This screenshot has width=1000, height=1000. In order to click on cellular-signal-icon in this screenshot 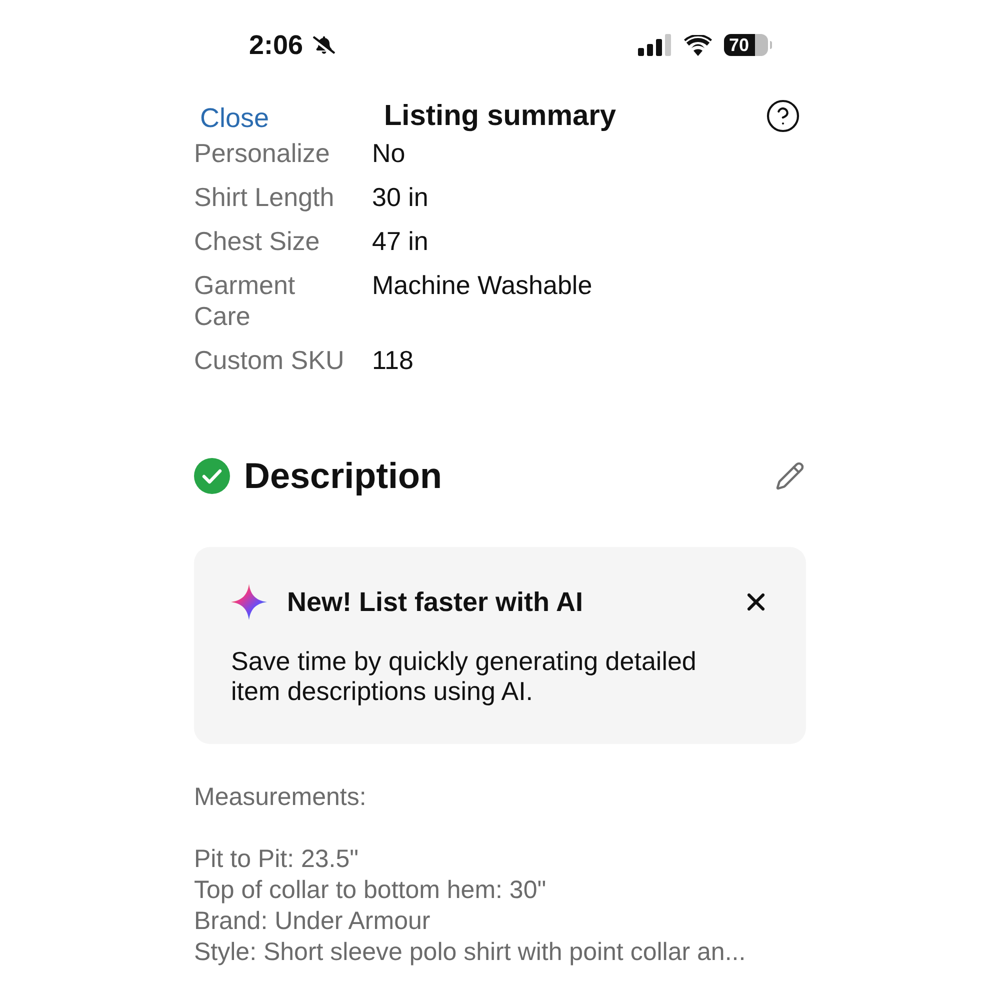, I will do `click(655, 45)`.